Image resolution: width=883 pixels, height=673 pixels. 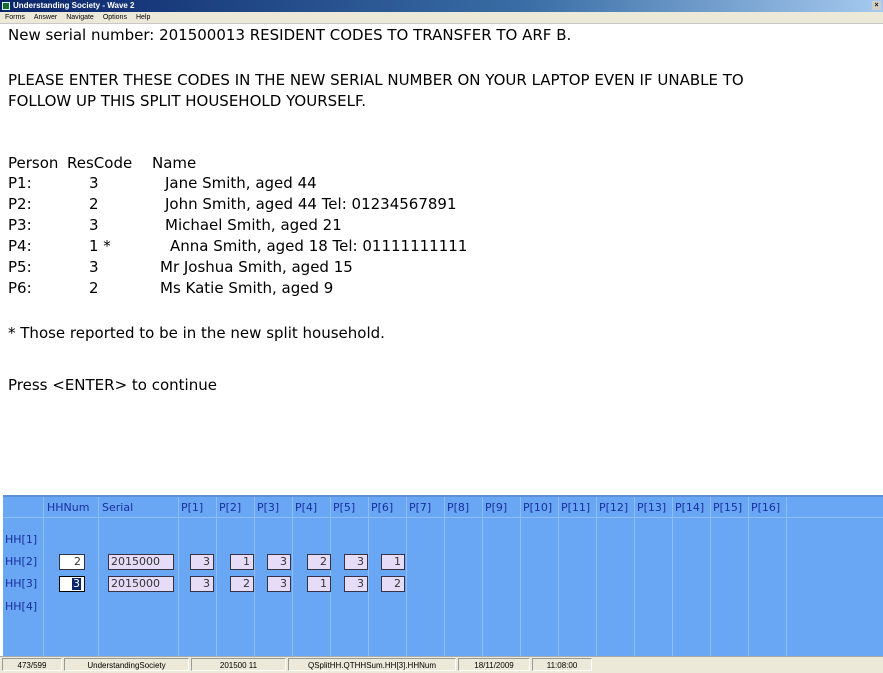 I want to click on person-name: Anna Smith, aged 18 Tel: 01111111111, so click(x=319, y=246).